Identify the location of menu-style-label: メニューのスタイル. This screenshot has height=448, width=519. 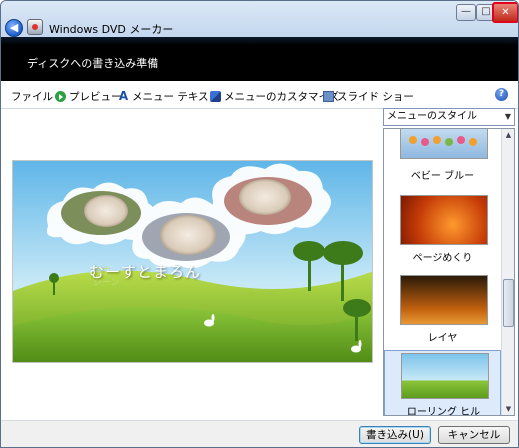
(432, 116).